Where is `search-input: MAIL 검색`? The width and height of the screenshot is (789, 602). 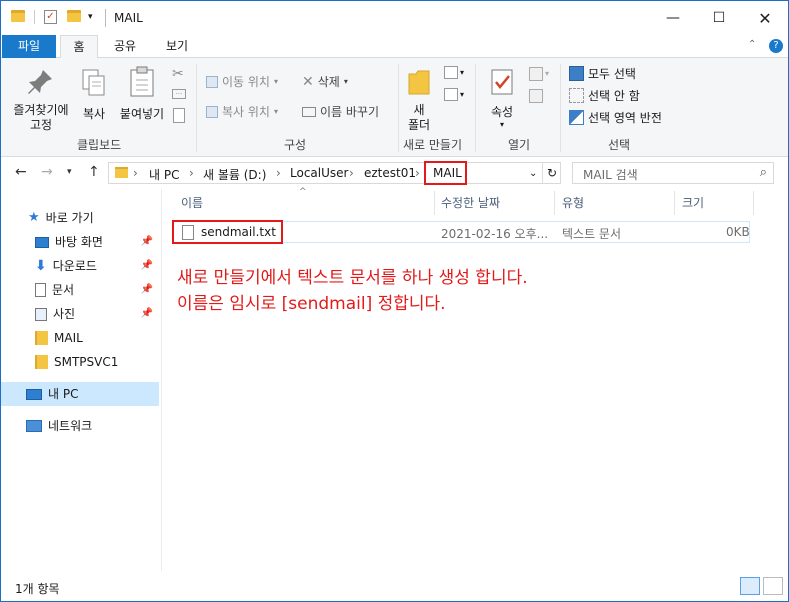 search-input: MAIL 검색 is located at coordinates (610, 174).